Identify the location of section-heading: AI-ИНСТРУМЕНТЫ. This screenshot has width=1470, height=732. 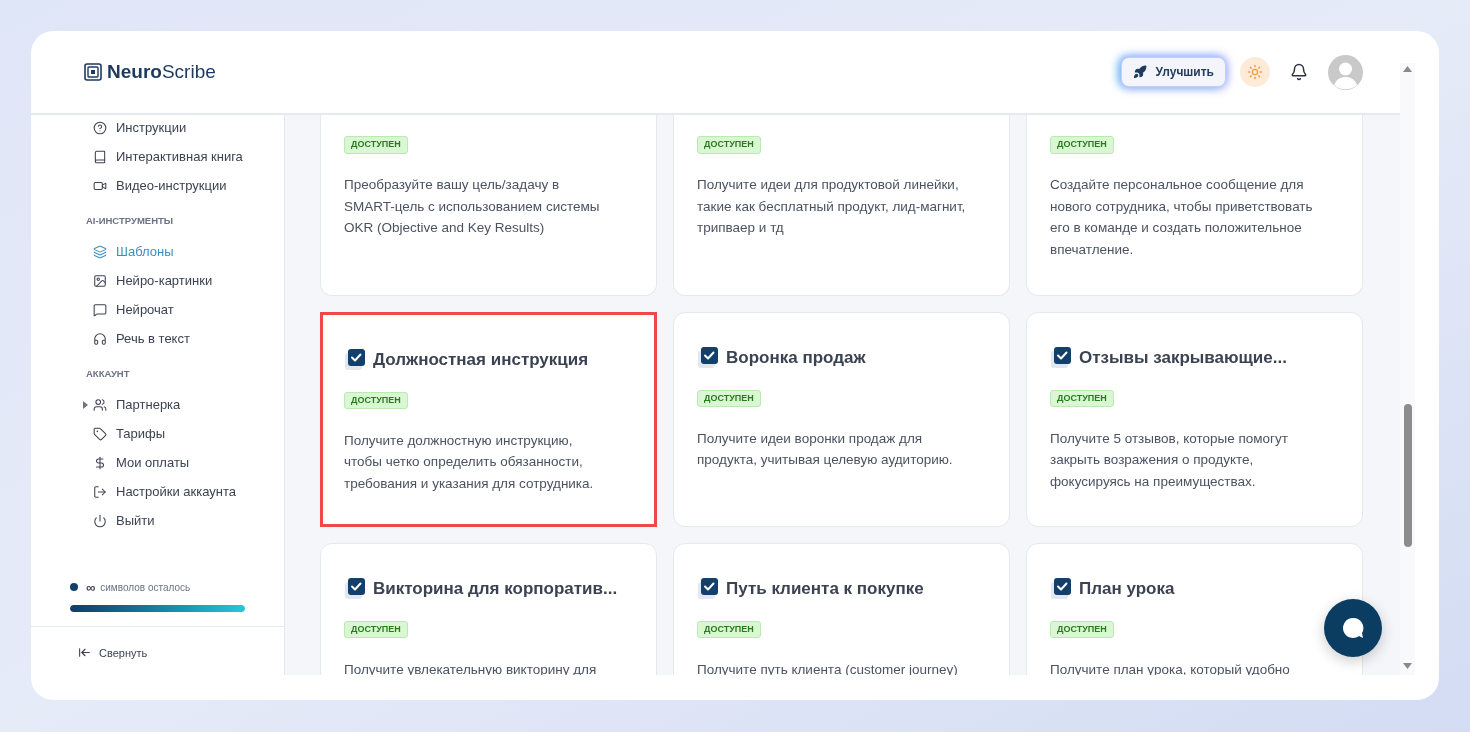
(130, 221).